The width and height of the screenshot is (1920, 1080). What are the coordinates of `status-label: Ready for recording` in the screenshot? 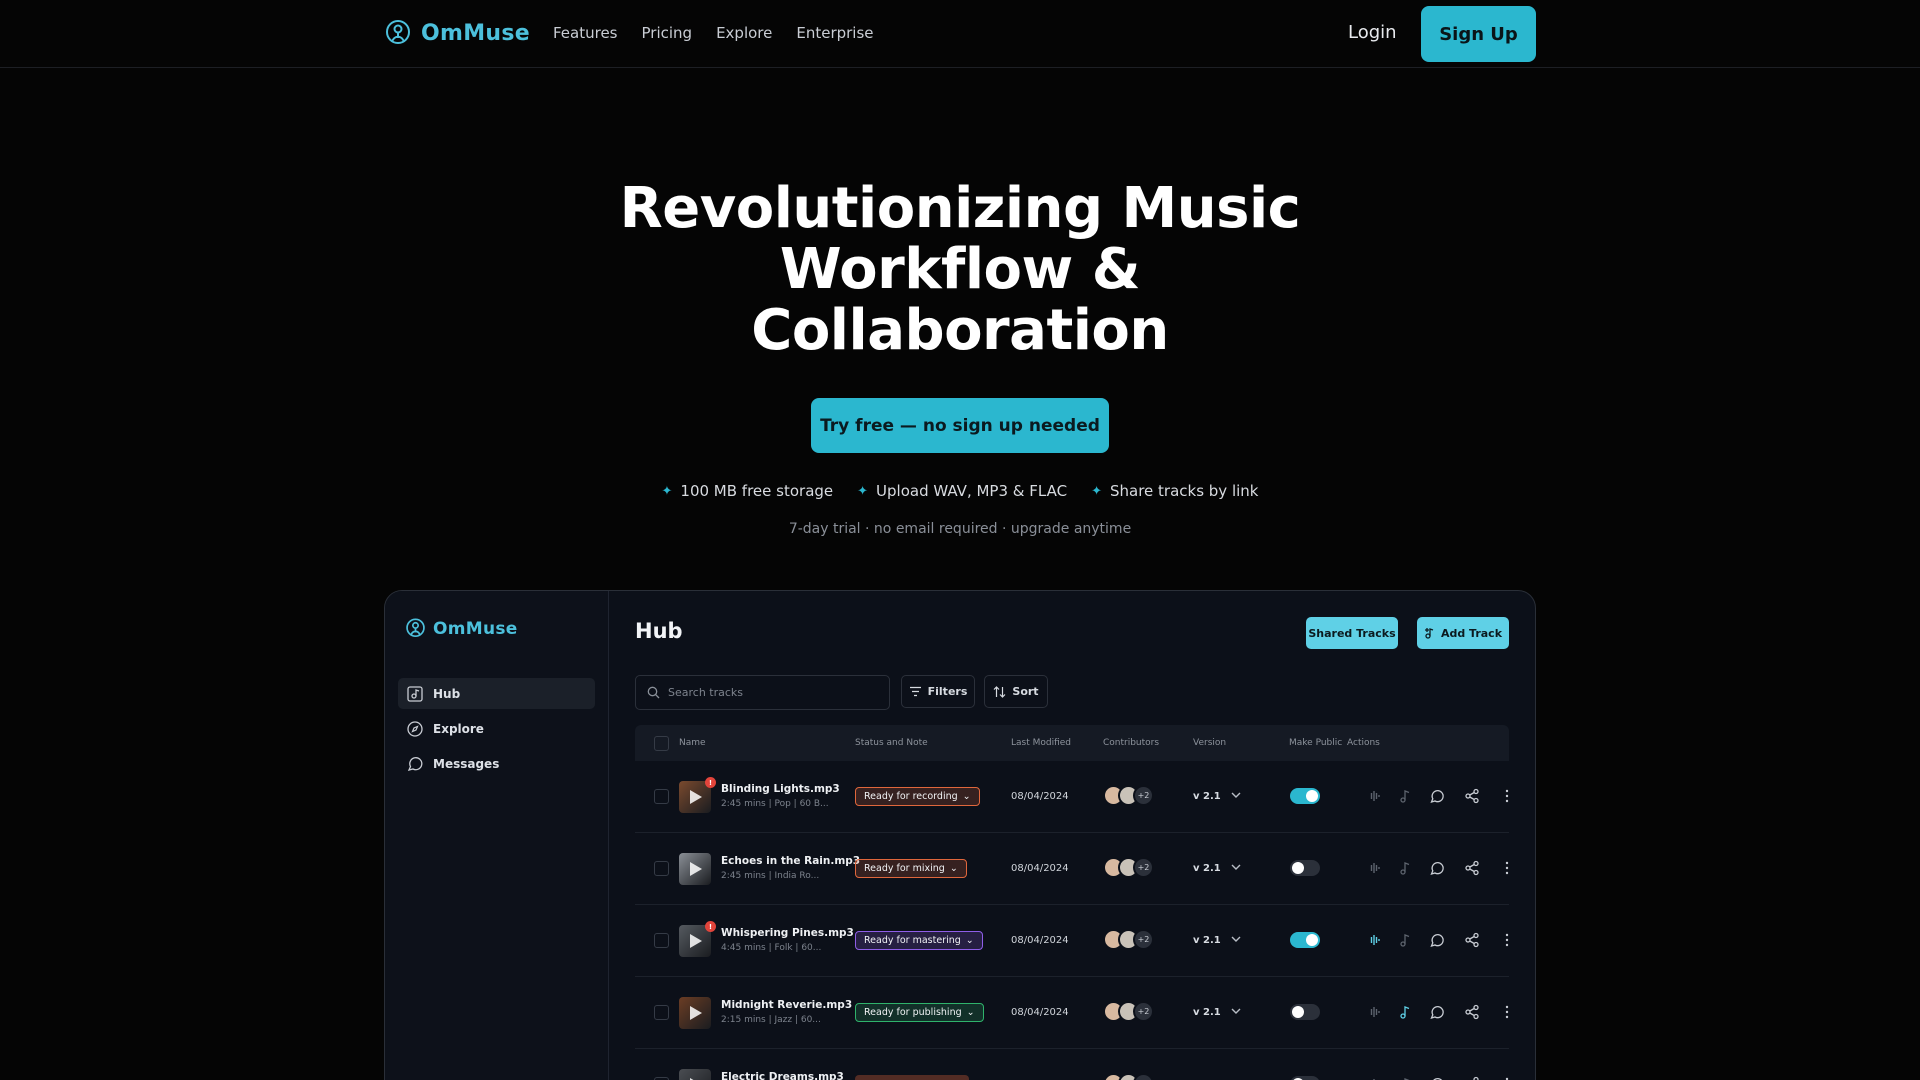 It's located at (911, 796).